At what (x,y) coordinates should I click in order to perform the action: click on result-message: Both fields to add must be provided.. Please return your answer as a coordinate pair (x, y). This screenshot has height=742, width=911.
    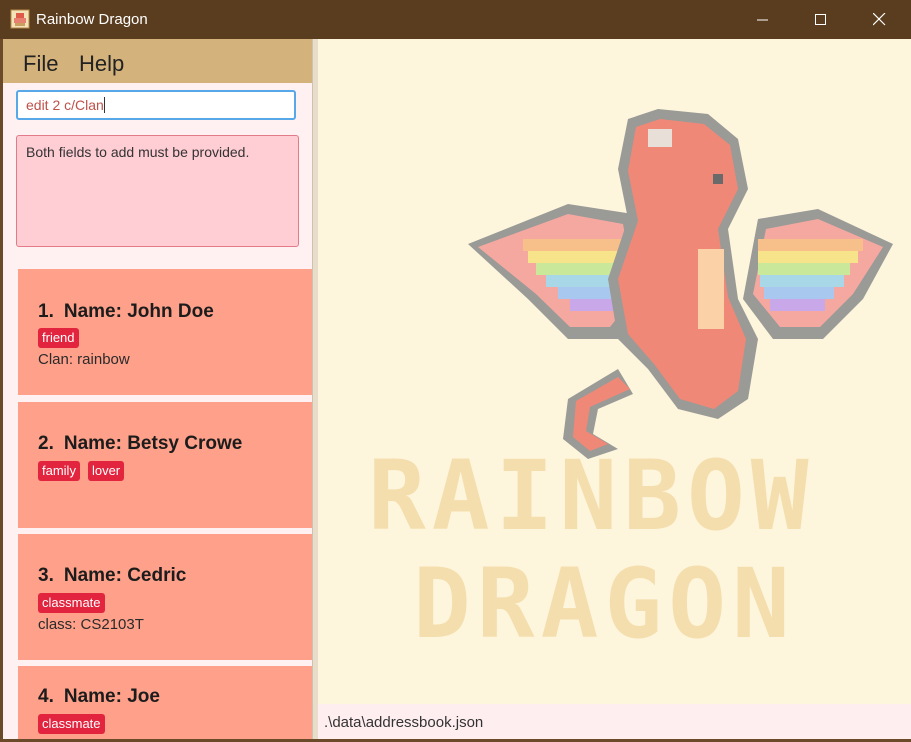
    Looking at the image, I should click on (138, 152).